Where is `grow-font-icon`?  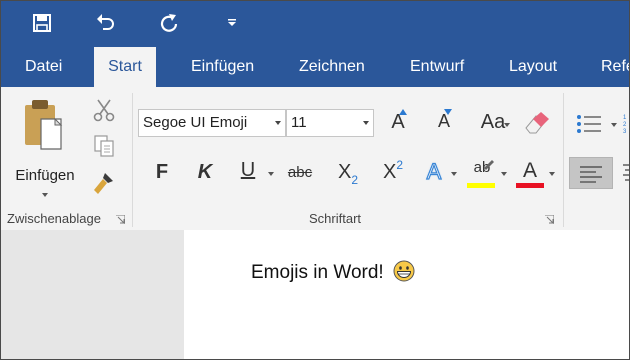
grow-font-icon is located at coordinates (403, 112).